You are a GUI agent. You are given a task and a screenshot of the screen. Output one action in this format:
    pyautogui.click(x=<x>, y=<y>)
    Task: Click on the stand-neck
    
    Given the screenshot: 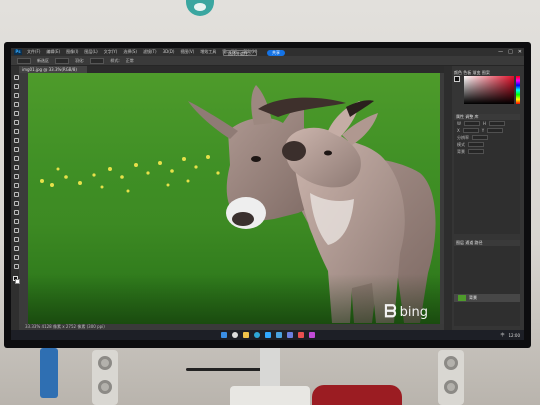 What is the action you would take?
    pyautogui.click(x=270, y=368)
    